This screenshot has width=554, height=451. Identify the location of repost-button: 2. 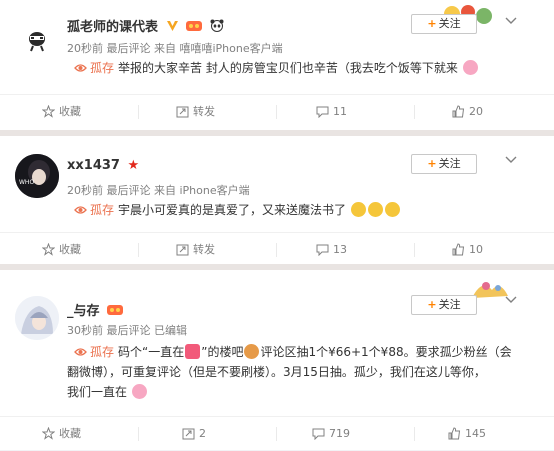
(194, 434).